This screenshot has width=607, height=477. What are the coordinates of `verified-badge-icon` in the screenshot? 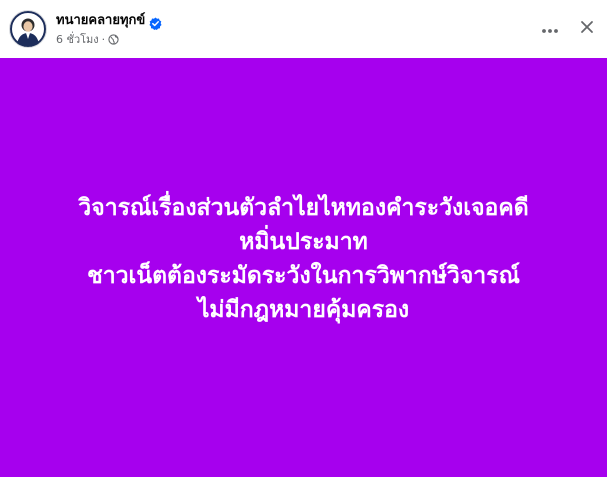 It's located at (155, 22).